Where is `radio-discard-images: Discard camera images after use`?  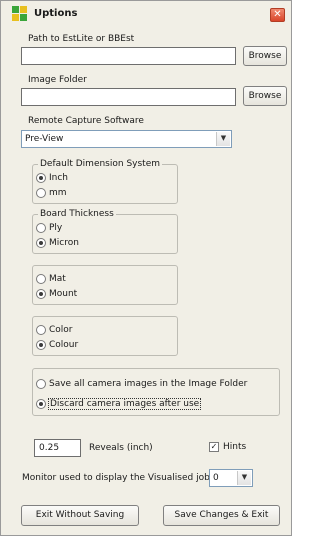 radio-discard-images: Discard camera images after use is located at coordinates (119, 404).